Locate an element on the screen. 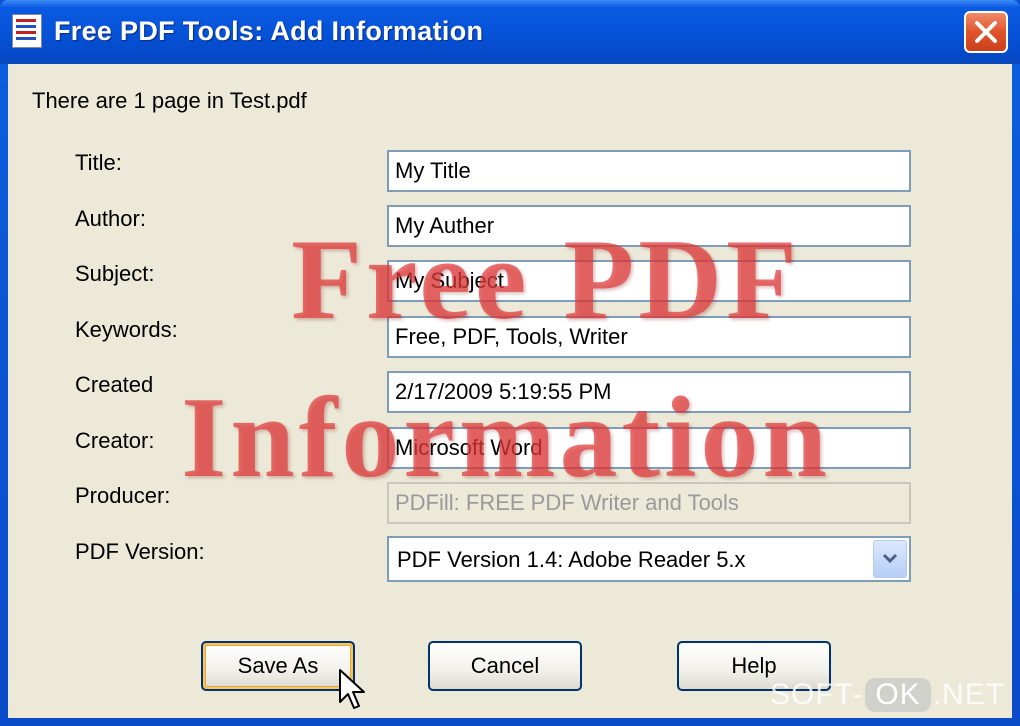 This screenshot has width=1020, height=726. pdf-version-value: PDF Version 1.4: Adobe Reader 5.x is located at coordinates (571, 559).